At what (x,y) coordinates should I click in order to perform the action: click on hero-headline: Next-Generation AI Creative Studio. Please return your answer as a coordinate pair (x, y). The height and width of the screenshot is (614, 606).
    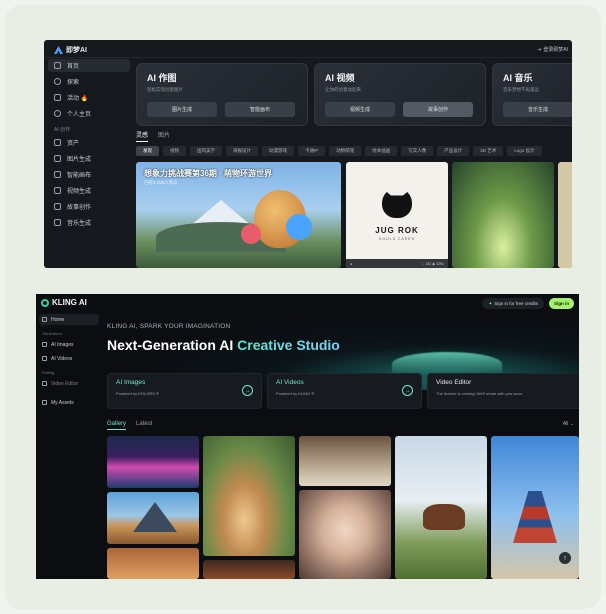
    Looking at the image, I should click on (223, 345).